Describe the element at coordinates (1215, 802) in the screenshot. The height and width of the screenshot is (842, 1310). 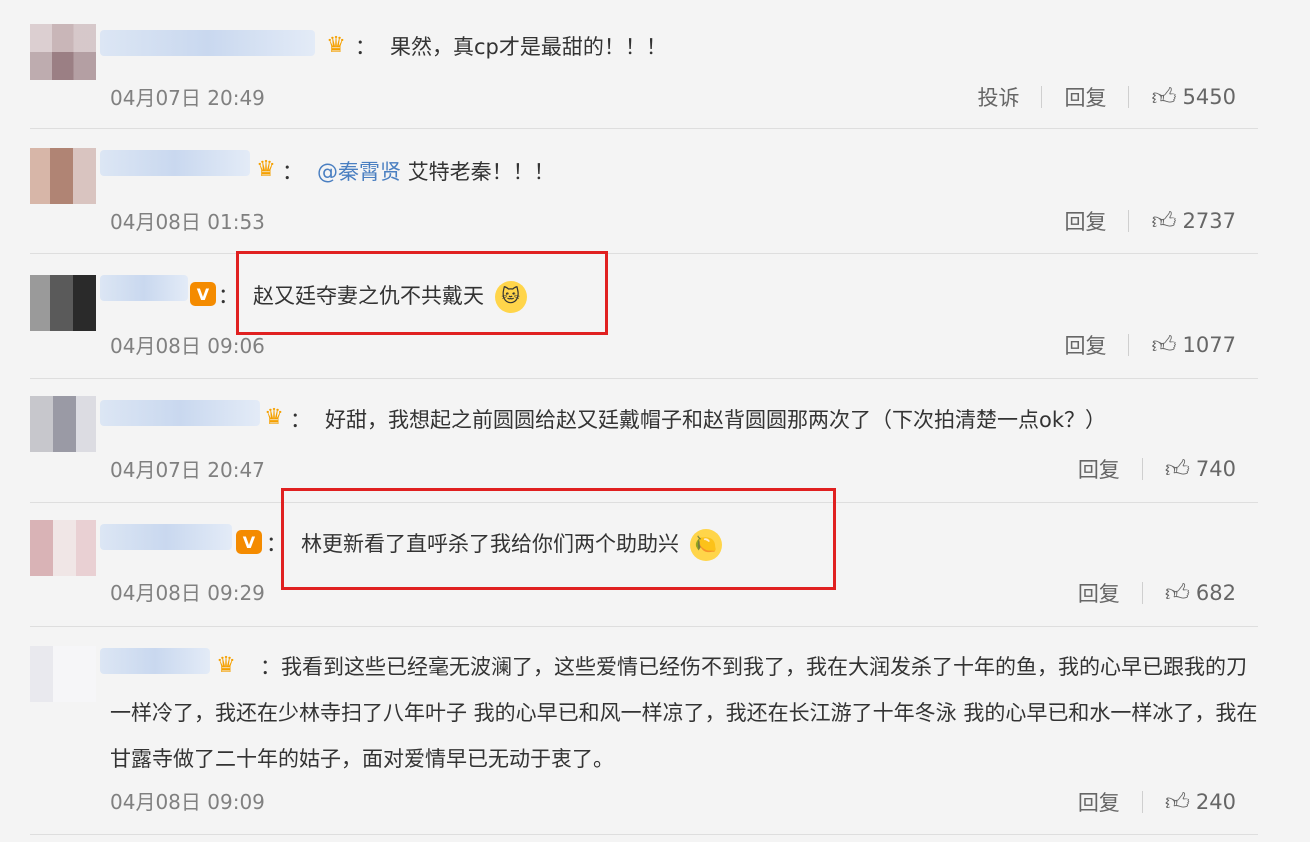
I see `like-count: 240` at that location.